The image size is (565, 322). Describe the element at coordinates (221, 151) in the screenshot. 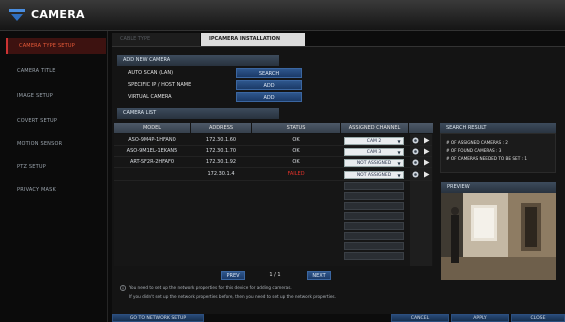

I see `row2-address: 172.30.1.70` at that location.